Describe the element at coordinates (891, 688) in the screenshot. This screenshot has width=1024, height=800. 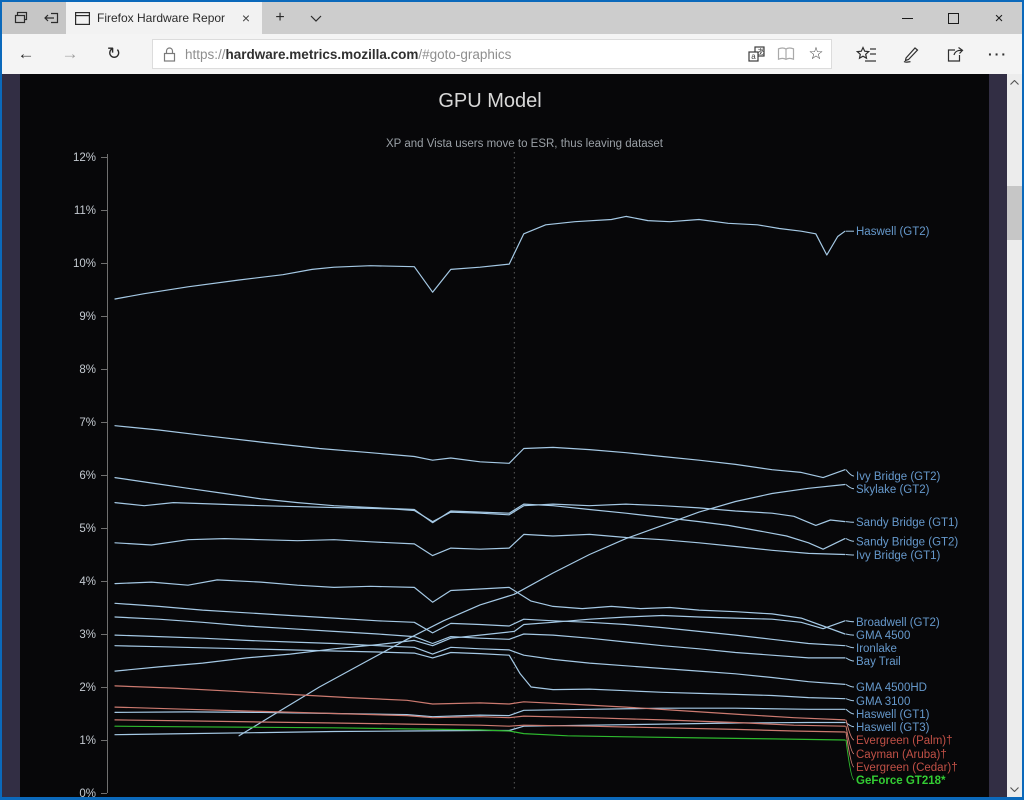
I see `svg-text: GMA 4500HD` at that location.